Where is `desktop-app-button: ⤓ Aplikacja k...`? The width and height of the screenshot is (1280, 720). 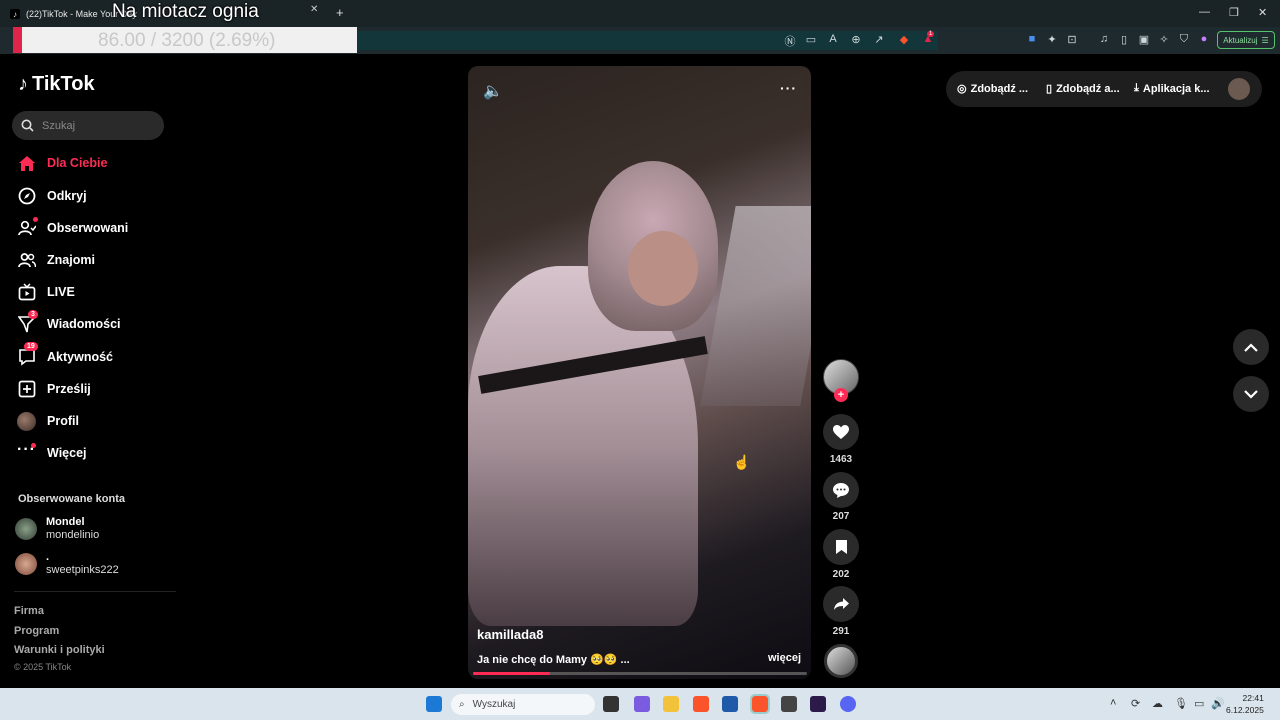
desktop-app-button: ⤓ Aplikacja k... is located at coordinates (1172, 88).